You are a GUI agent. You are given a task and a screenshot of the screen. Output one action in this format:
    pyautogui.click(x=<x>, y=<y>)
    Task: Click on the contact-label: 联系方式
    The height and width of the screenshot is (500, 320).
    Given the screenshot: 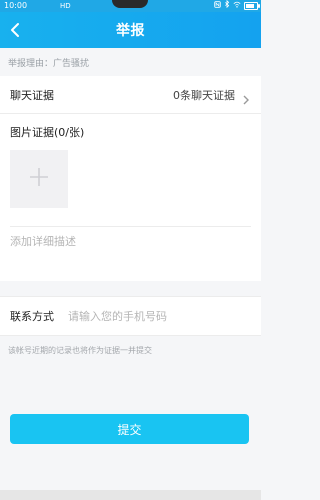 What is the action you would take?
    pyautogui.click(x=32, y=316)
    